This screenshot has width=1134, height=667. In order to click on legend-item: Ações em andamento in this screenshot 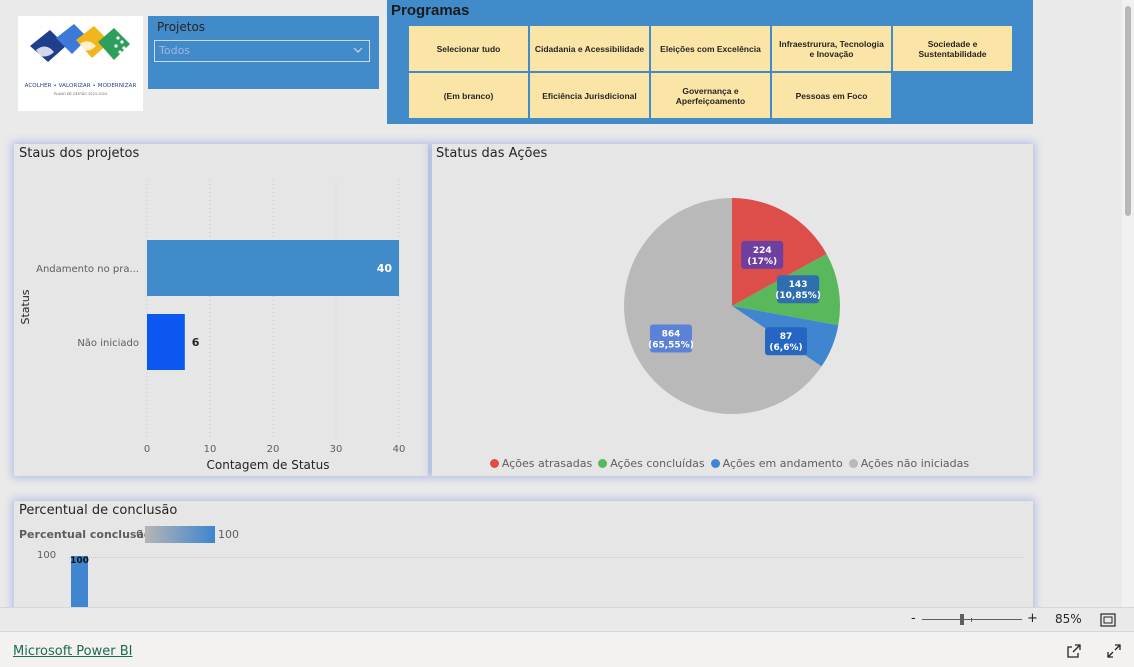, I will do `click(776, 463)`.